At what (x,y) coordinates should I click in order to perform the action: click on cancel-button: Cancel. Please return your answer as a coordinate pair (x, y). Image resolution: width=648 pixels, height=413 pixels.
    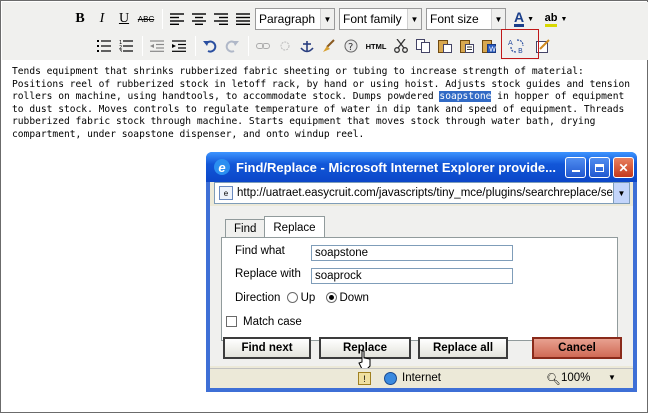
    Looking at the image, I should click on (577, 348).